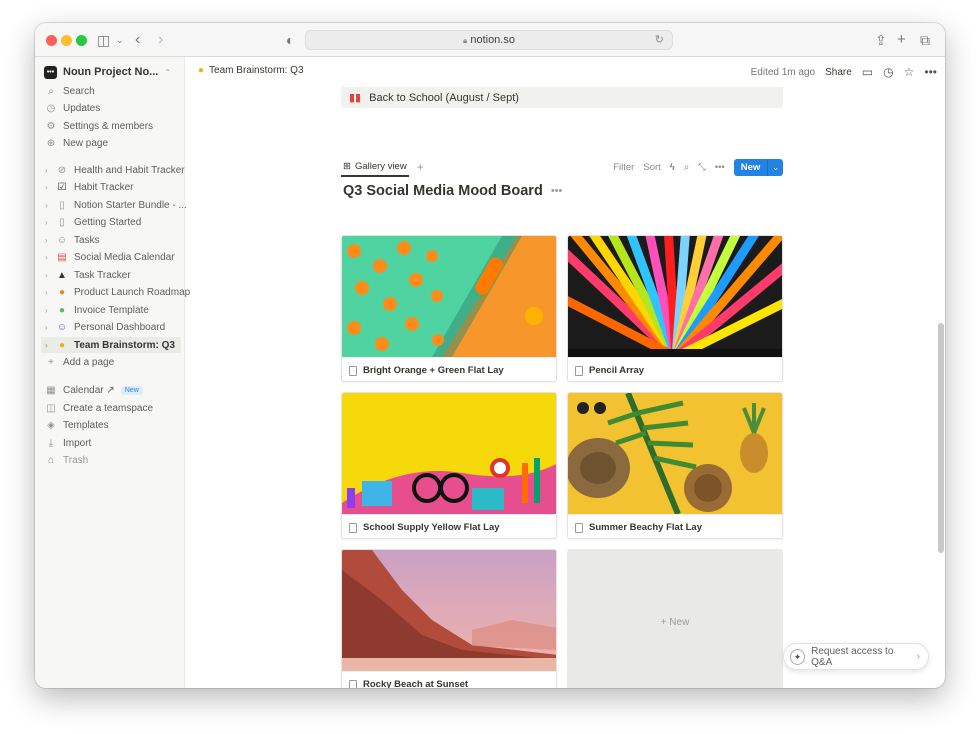 The width and height of the screenshot is (980, 734). I want to click on mountain-icon: ▲, so click(62, 275).